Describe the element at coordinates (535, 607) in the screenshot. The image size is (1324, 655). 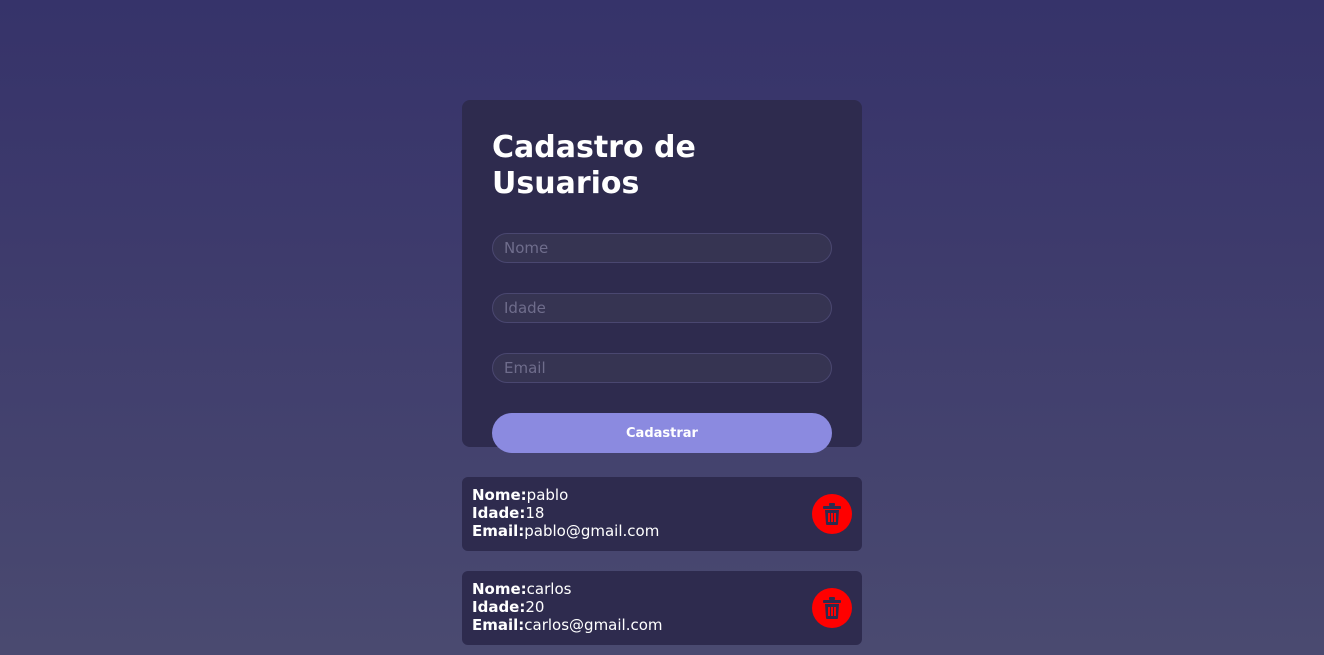
I see `user-age: 20` at that location.